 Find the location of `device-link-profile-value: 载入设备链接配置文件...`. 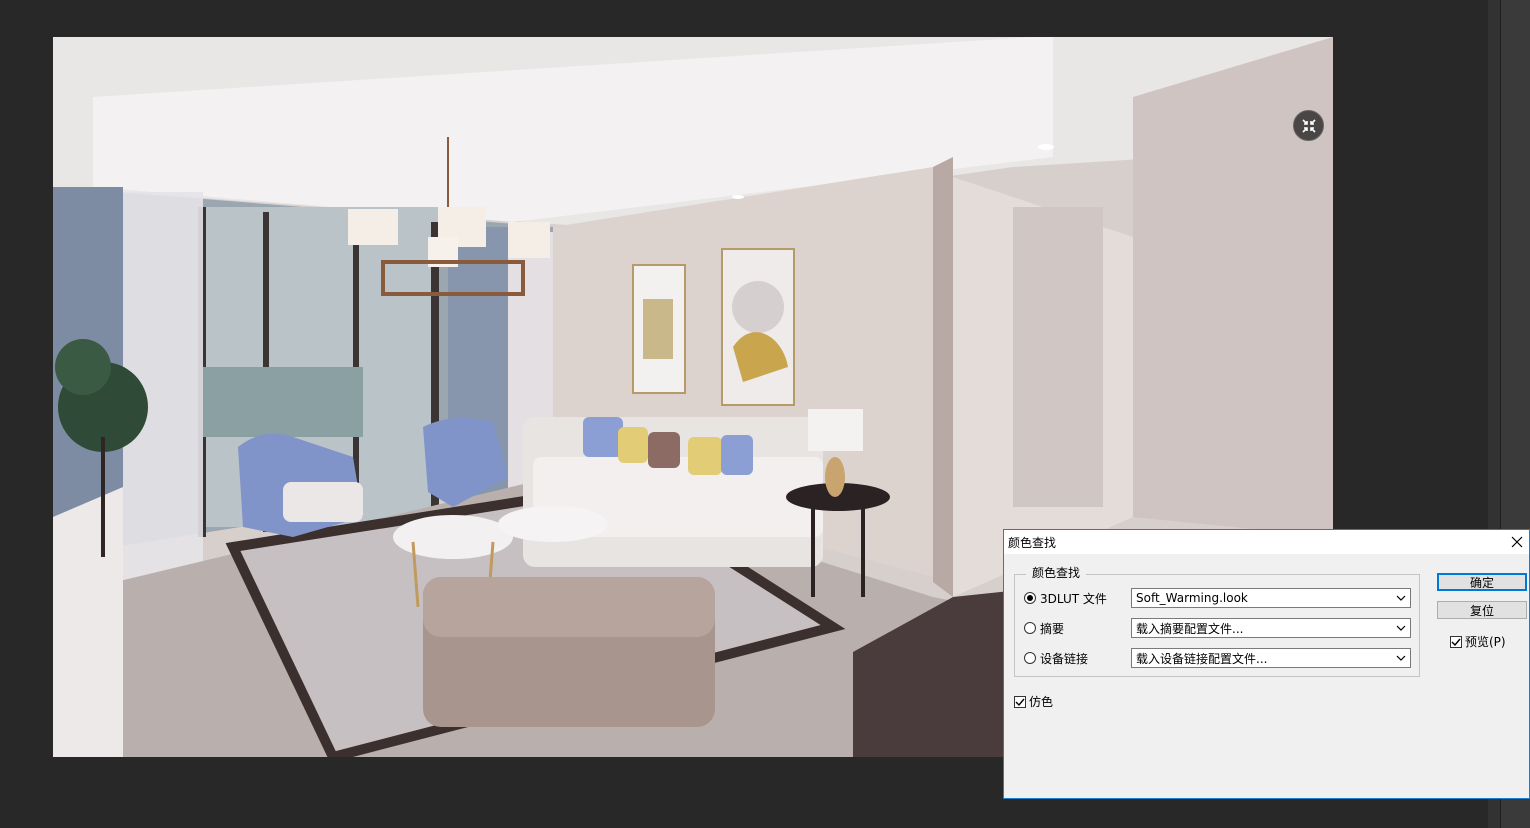

device-link-profile-value: 载入设备链接配置文件... is located at coordinates (1202, 658).